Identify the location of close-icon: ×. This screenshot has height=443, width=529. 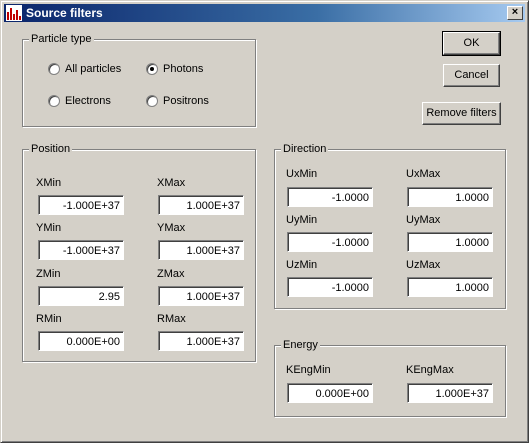
(515, 12).